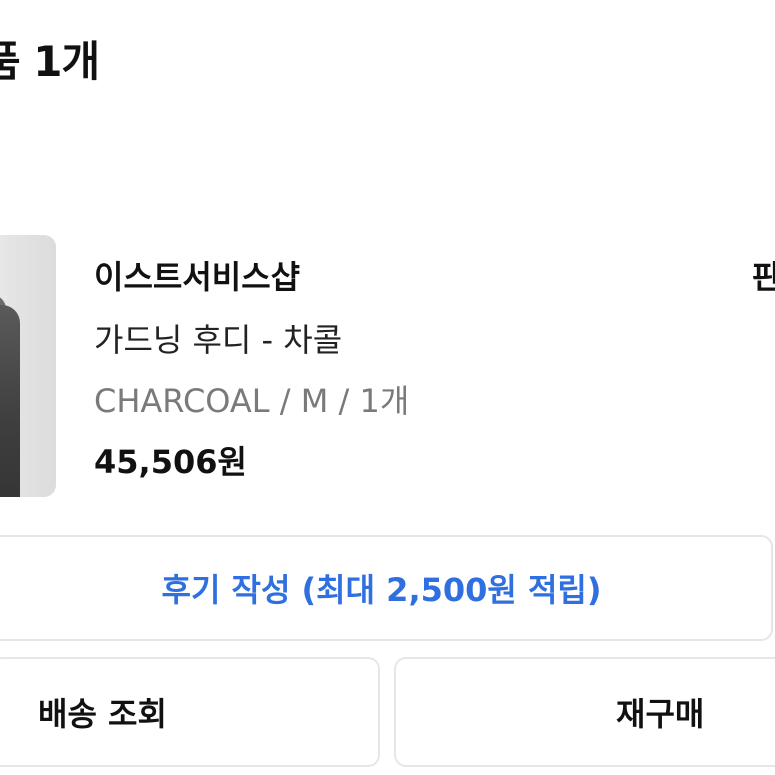 This screenshot has height=775, width=775. Describe the element at coordinates (170, 462) in the screenshot. I see `product-price: 45,506원` at that location.